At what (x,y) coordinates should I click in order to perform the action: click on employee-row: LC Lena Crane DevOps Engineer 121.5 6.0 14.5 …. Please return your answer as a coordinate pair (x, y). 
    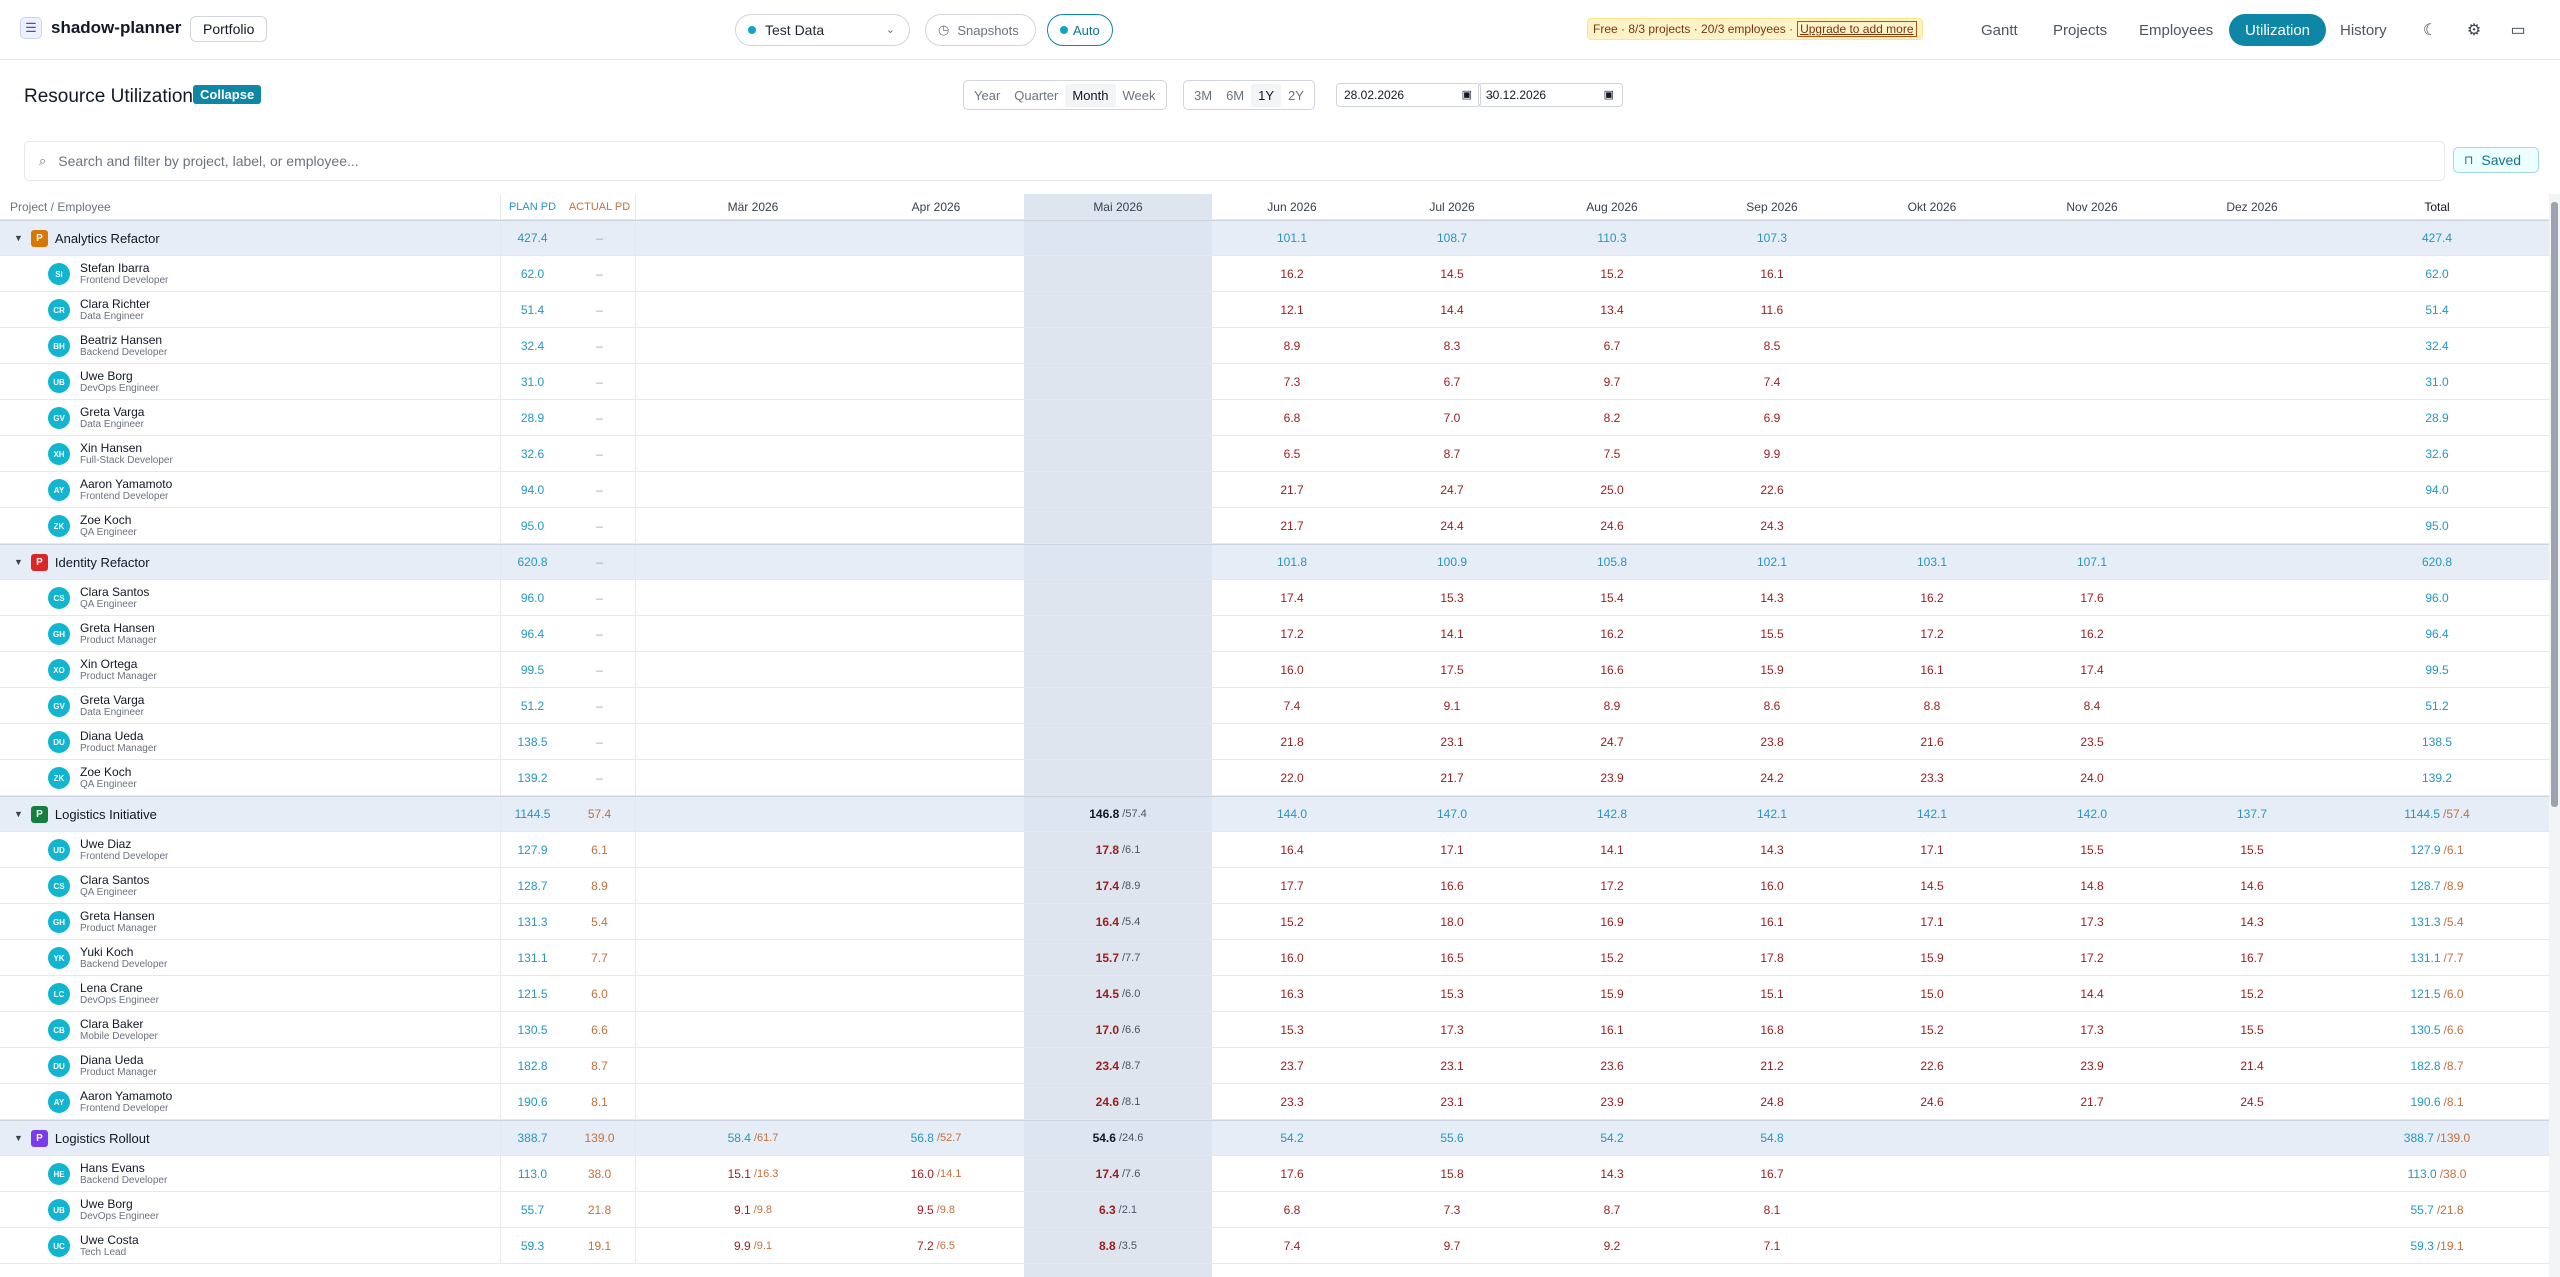
    Looking at the image, I should click on (1274, 994).